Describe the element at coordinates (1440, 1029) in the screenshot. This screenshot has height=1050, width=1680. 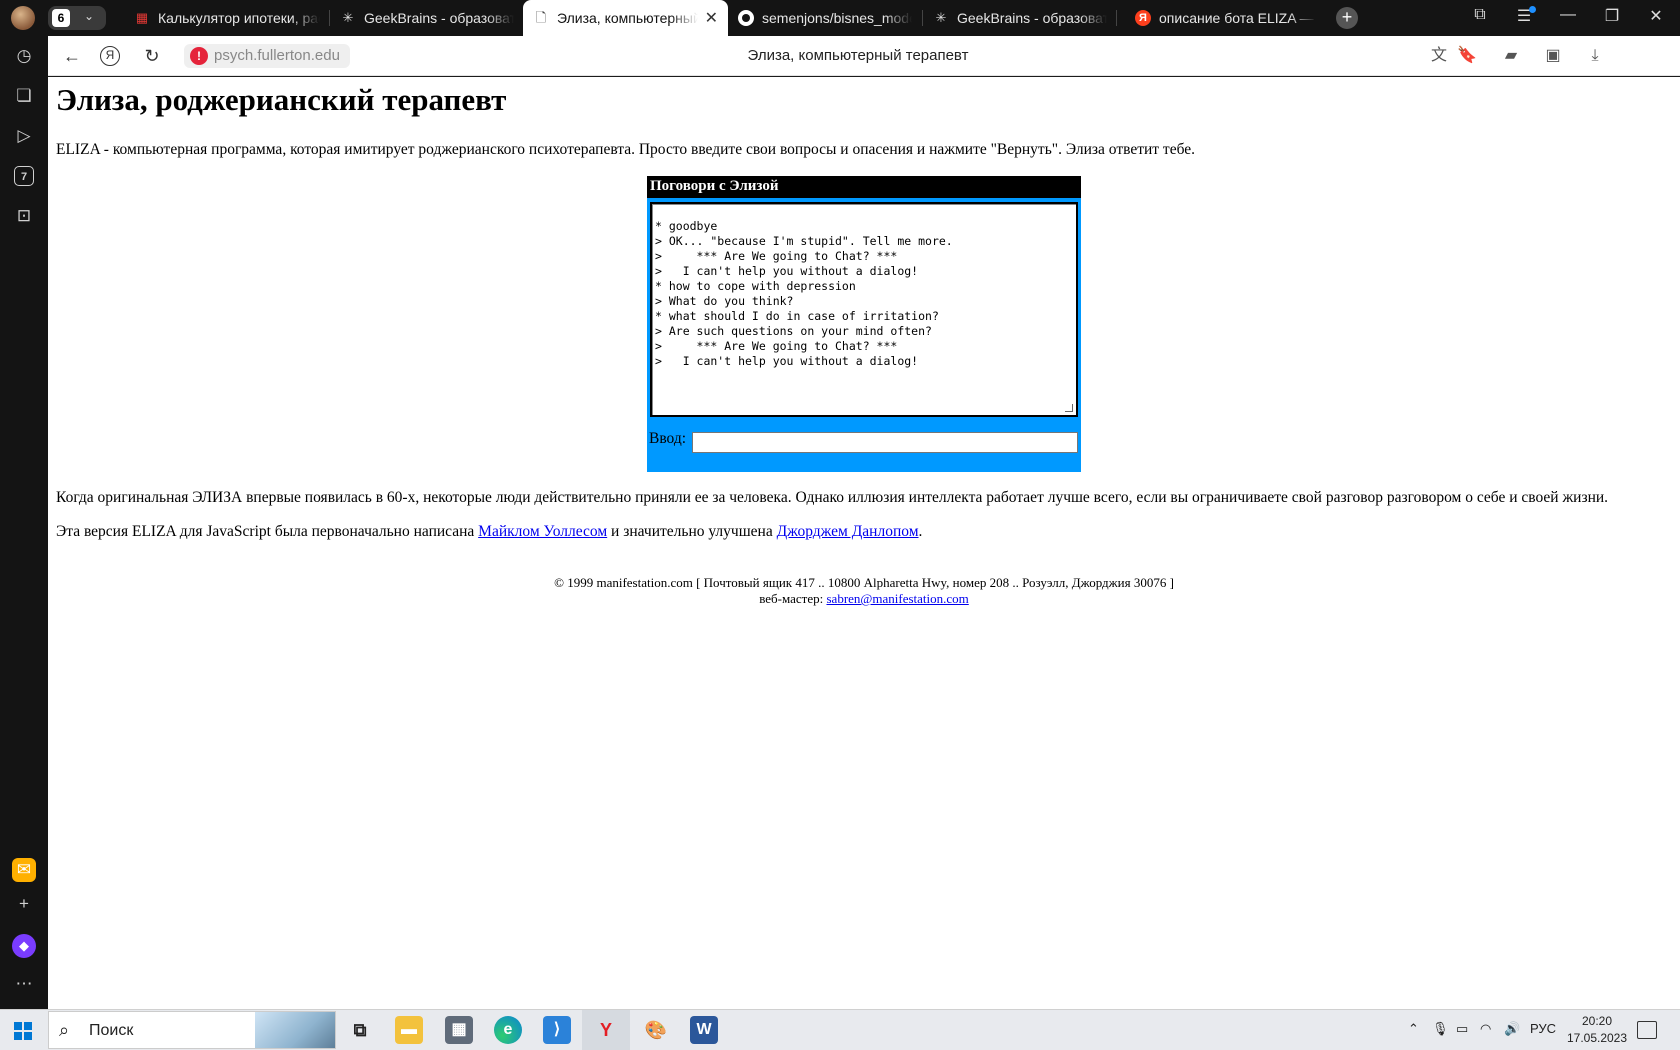
I see `microphone-icon: 🎙` at that location.